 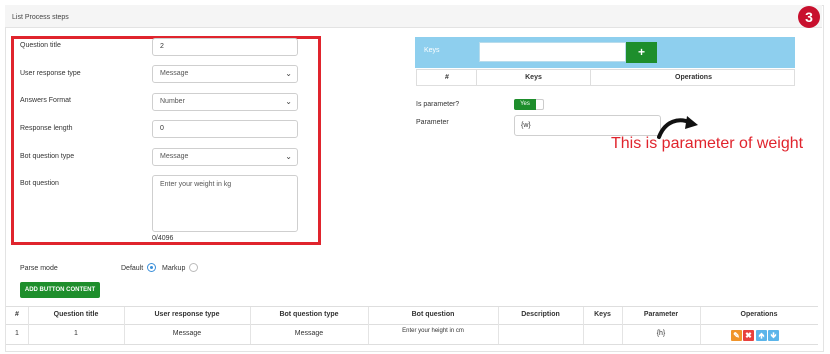 What do you see at coordinates (759, 314) in the screenshot?
I see `table-header-operations: Operations` at bounding box center [759, 314].